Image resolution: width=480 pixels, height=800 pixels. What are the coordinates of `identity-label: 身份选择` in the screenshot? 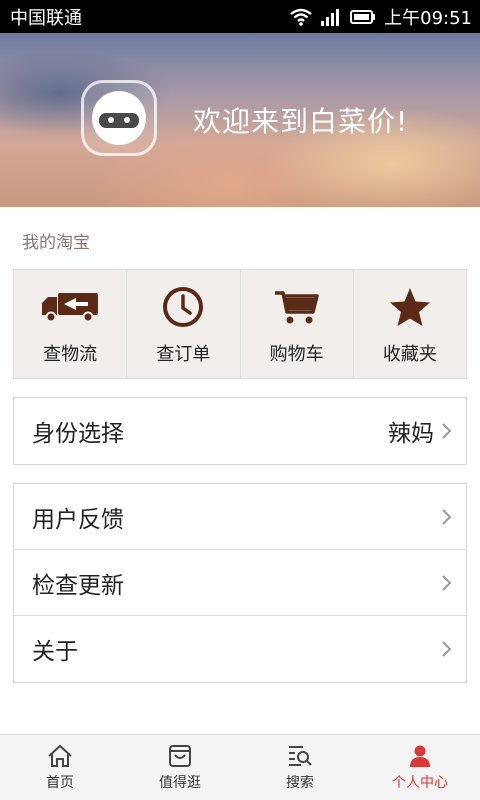 It's located at (78, 434).